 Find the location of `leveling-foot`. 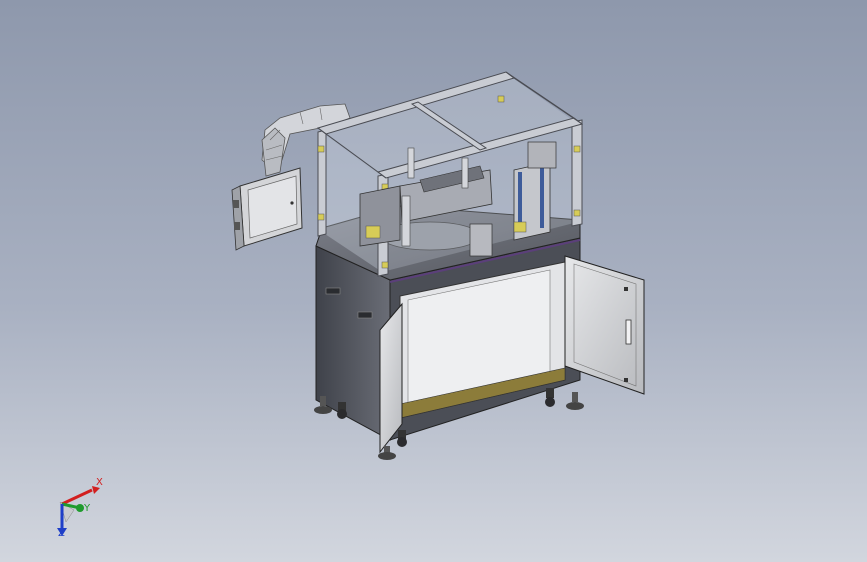

leveling-foot is located at coordinates (575, 401).